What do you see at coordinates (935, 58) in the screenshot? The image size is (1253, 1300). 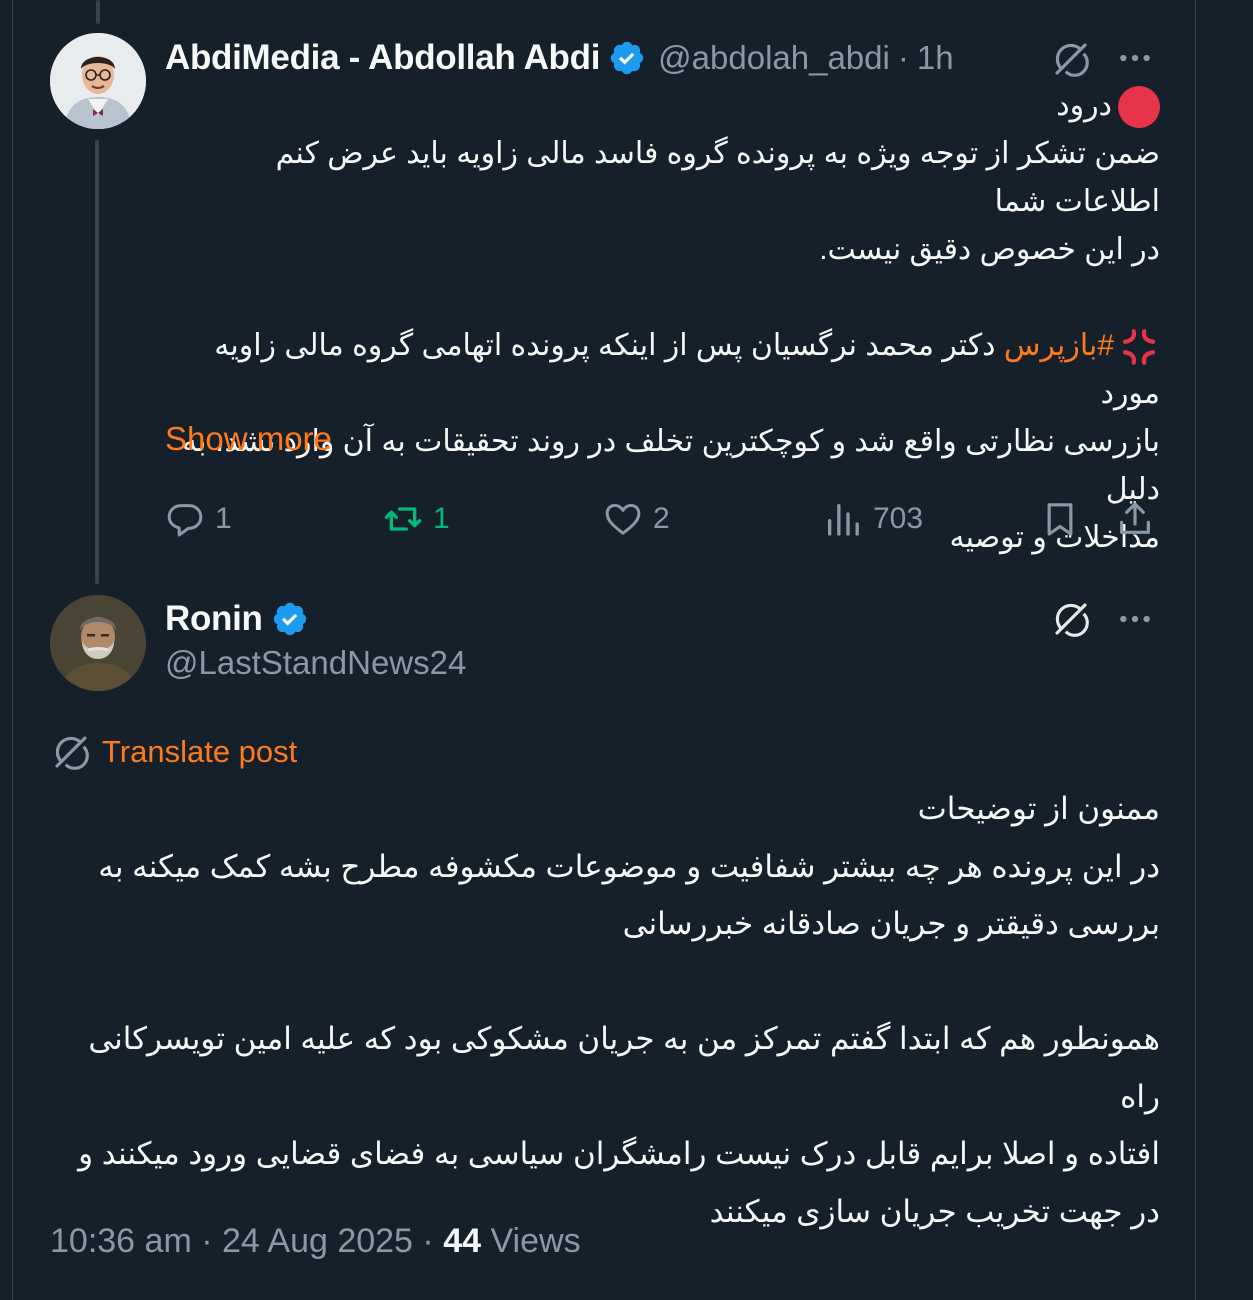 I see `post-time: 1h` at bounding box center [935, 58].